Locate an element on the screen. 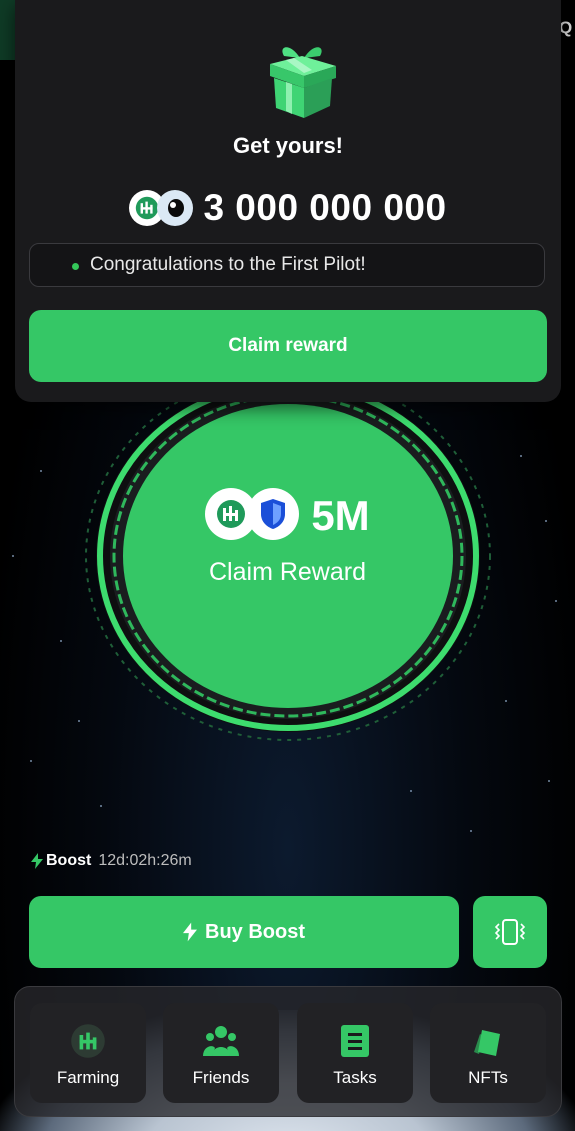 Image resolution: width=575 pixels, height=1131 pixels. background-avatar-fragment is located at coordinates (8, 30).